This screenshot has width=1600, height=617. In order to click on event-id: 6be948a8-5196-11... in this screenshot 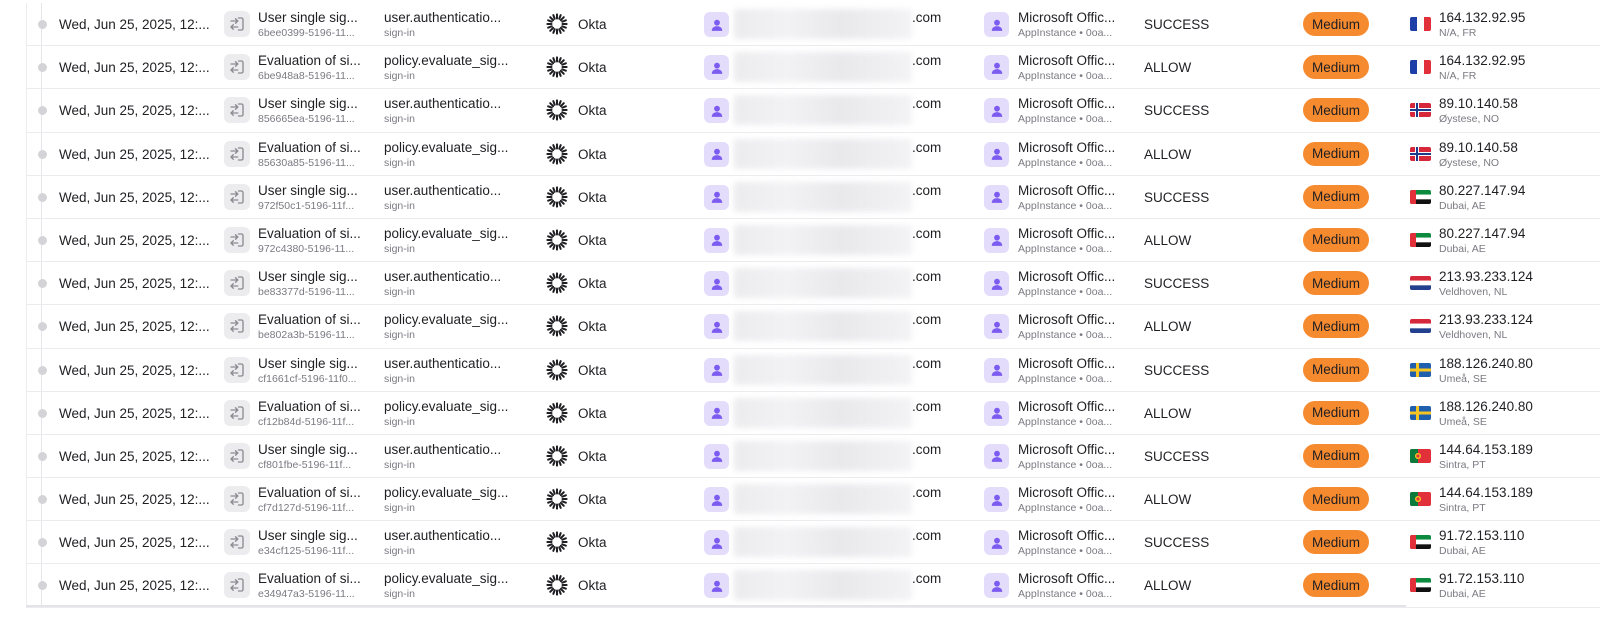, I will do `click(306, 76)`.